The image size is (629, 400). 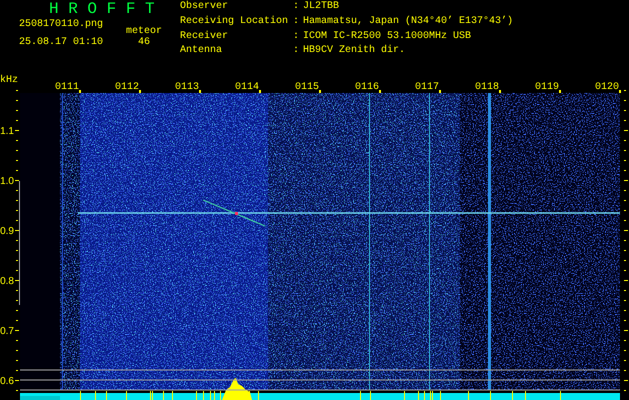 What do you see at coordinates (606, 87) in the screenshot?
I see `time-axis-label: 0120` at bounding box center [606, 87].